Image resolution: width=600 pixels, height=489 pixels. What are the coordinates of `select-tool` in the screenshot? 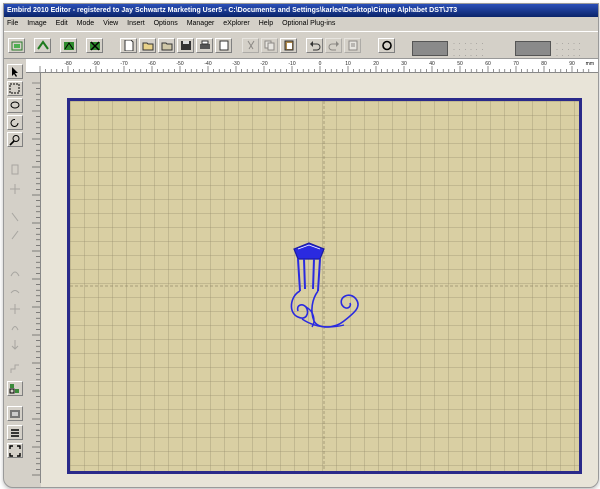 It's located at (15, 88).